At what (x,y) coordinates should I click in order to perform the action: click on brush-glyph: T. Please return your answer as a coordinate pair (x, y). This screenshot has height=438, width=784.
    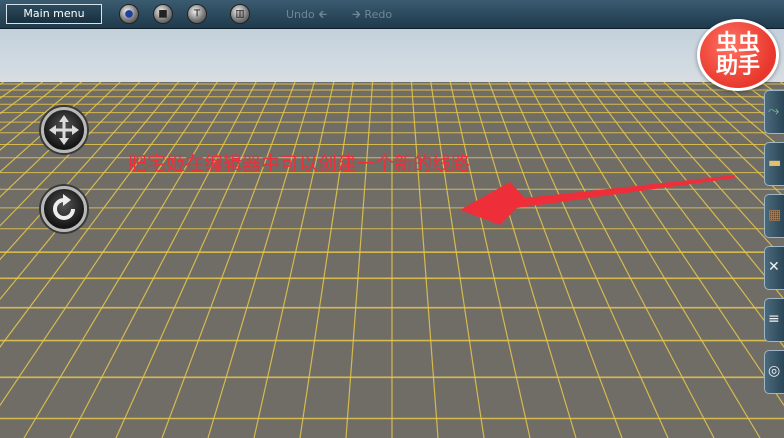
    Looking at the image, I should click on (197, 14).